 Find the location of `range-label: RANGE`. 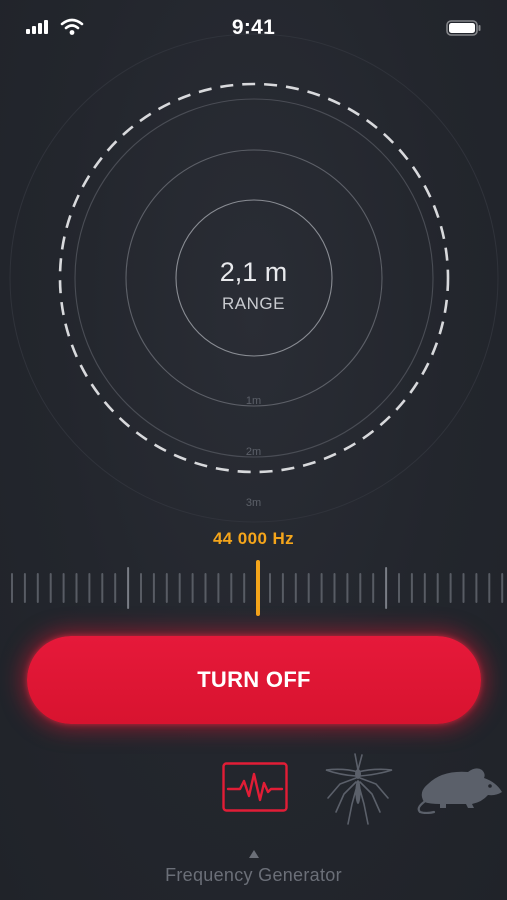

range-label: RANGE is located at coordinates (253, 303).